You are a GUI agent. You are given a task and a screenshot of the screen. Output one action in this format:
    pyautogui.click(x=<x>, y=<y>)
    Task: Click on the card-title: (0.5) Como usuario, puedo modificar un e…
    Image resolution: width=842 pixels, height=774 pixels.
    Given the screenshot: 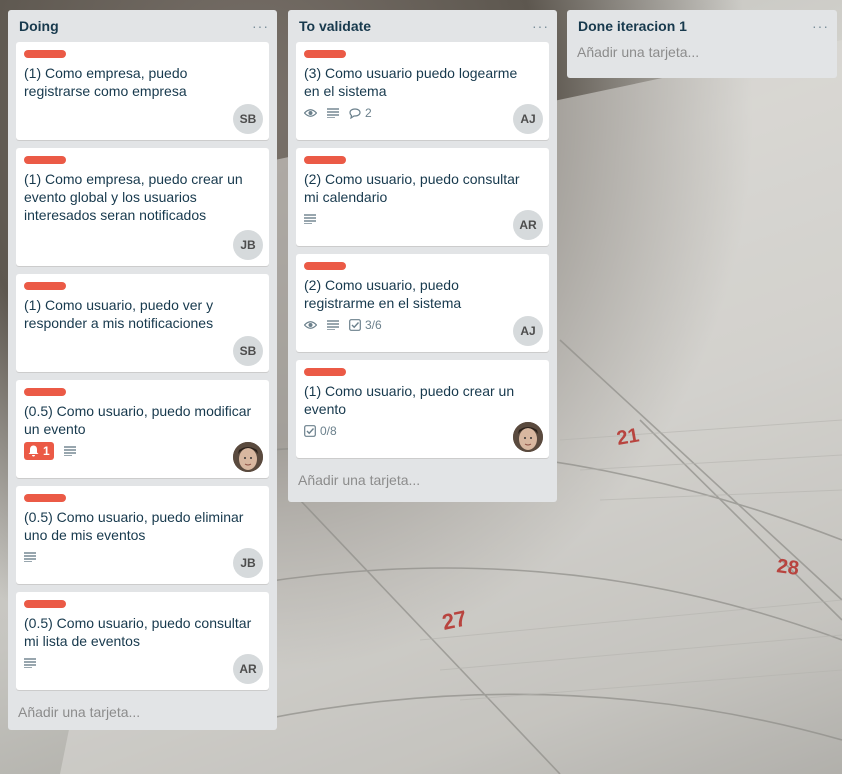 What is the action you would take?
    pyautogui.click(x=138, y=420)
    